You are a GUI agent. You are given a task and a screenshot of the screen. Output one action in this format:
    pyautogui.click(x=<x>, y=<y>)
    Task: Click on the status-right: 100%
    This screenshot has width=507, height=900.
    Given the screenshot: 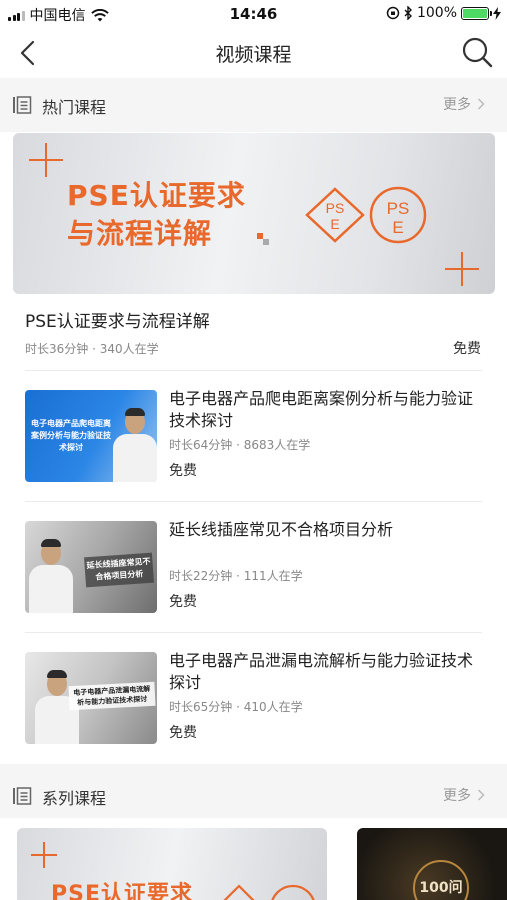 What is the action you would take?
    pyautogui.click(x=443, y=13)
    